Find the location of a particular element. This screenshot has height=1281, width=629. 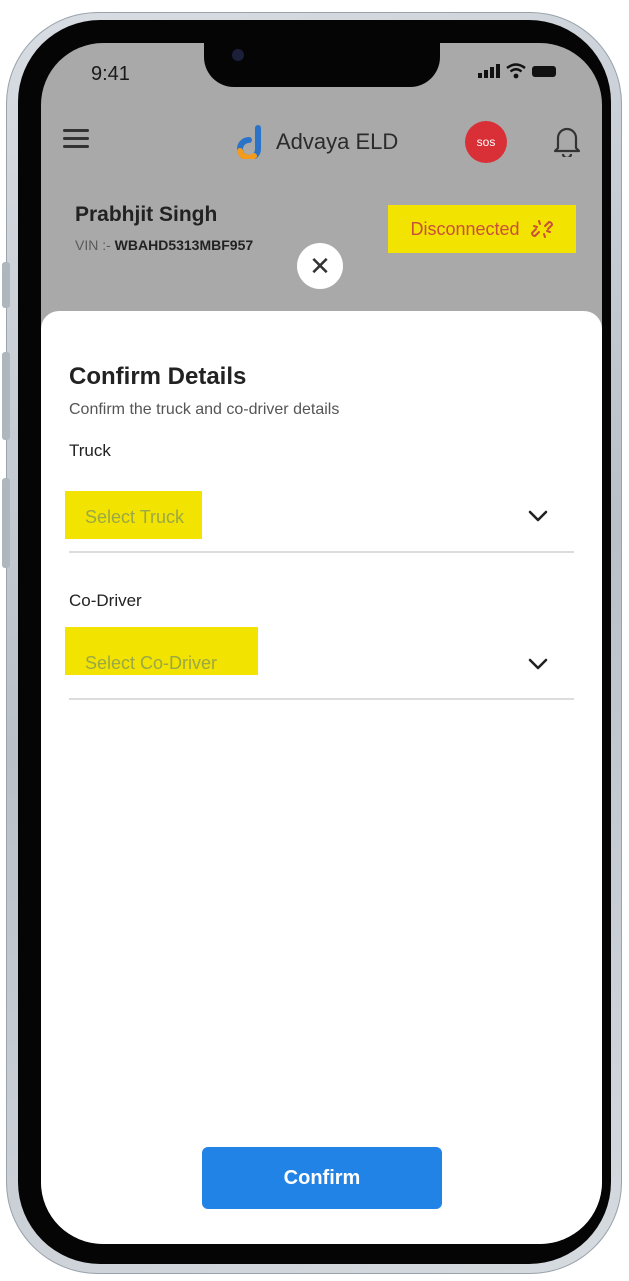

battery-icon is located at coordinates (544, 71).